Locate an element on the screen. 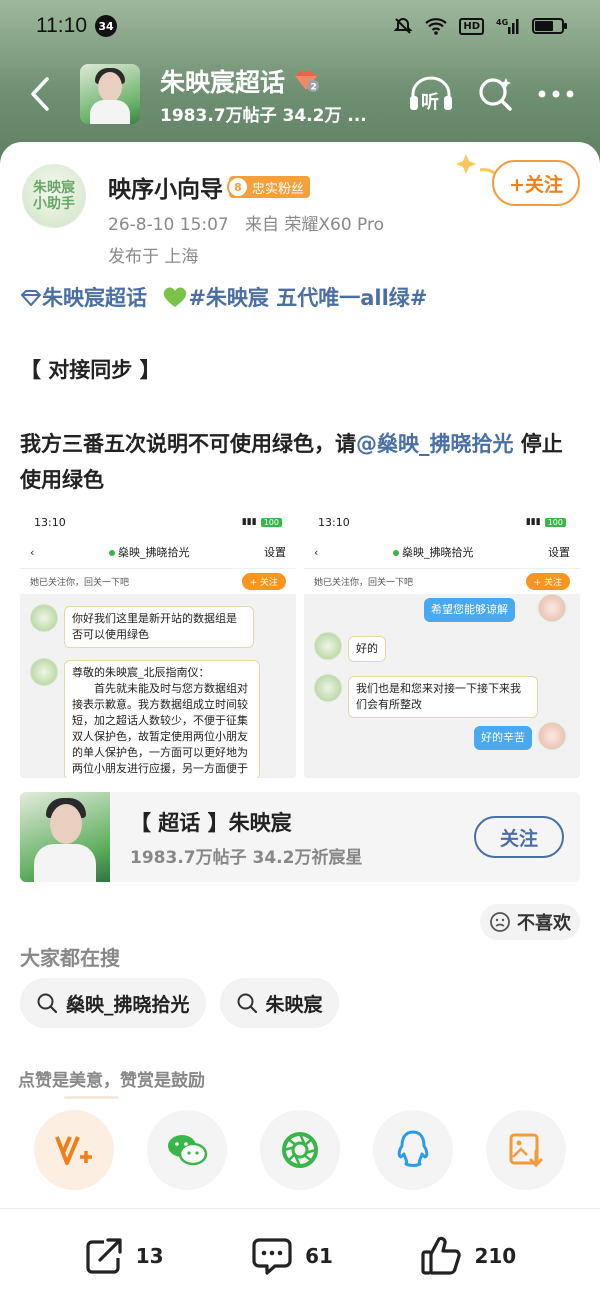  shot-message: 希望您能够谅解 is located at coordinates (469, 610).